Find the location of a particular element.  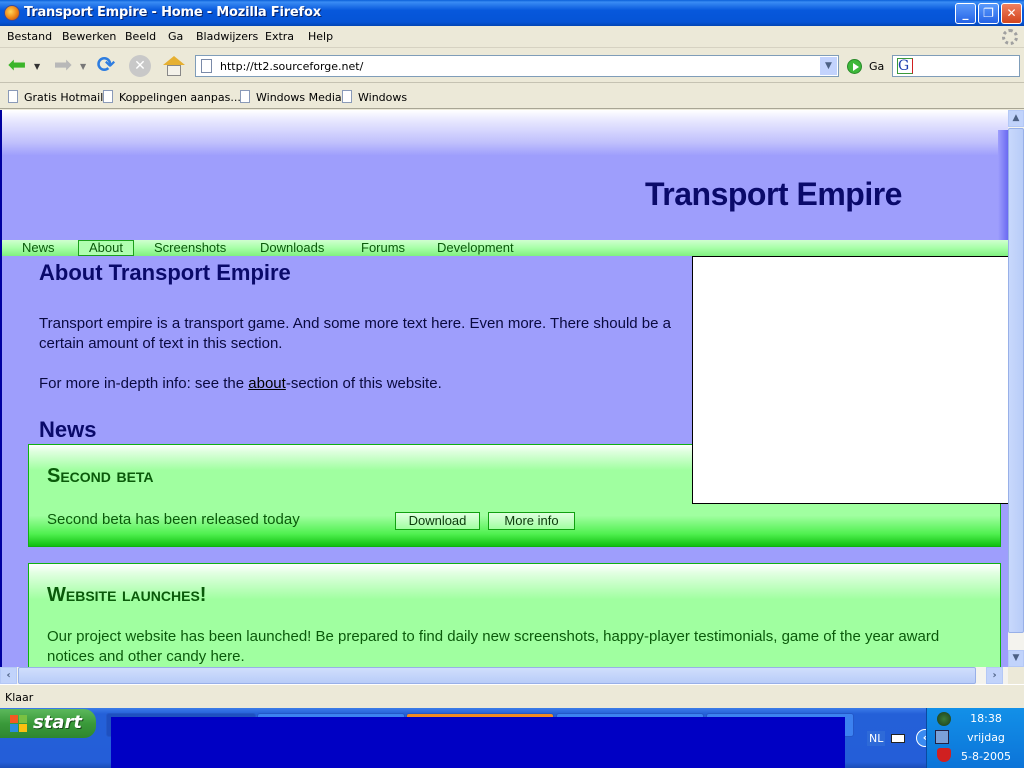

go-icon is located at coordinates (854, 66).